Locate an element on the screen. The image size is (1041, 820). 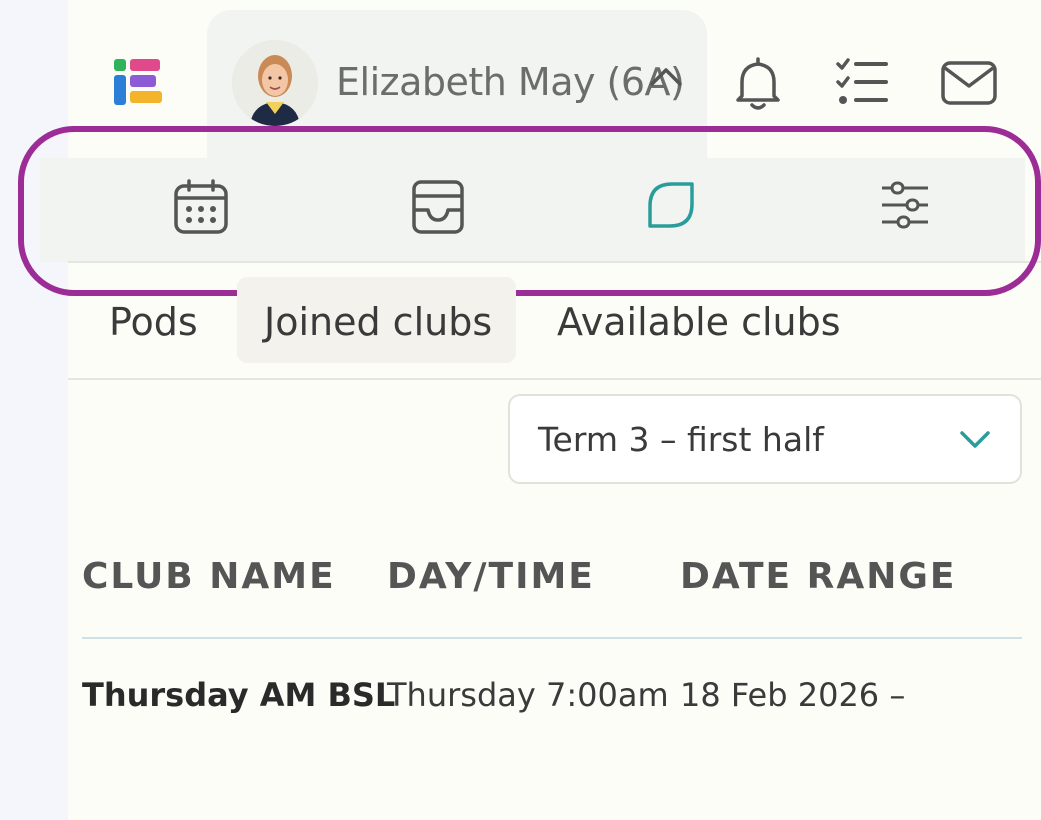
chevron-down-icon is located at coordinates (975, 442).